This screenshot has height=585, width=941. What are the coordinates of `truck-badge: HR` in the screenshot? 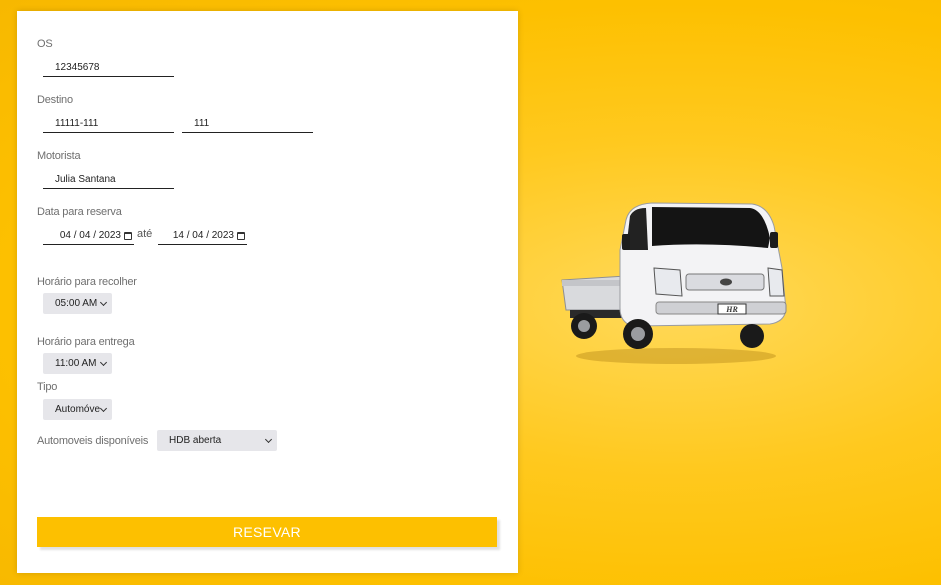 It's located at (731, 309).